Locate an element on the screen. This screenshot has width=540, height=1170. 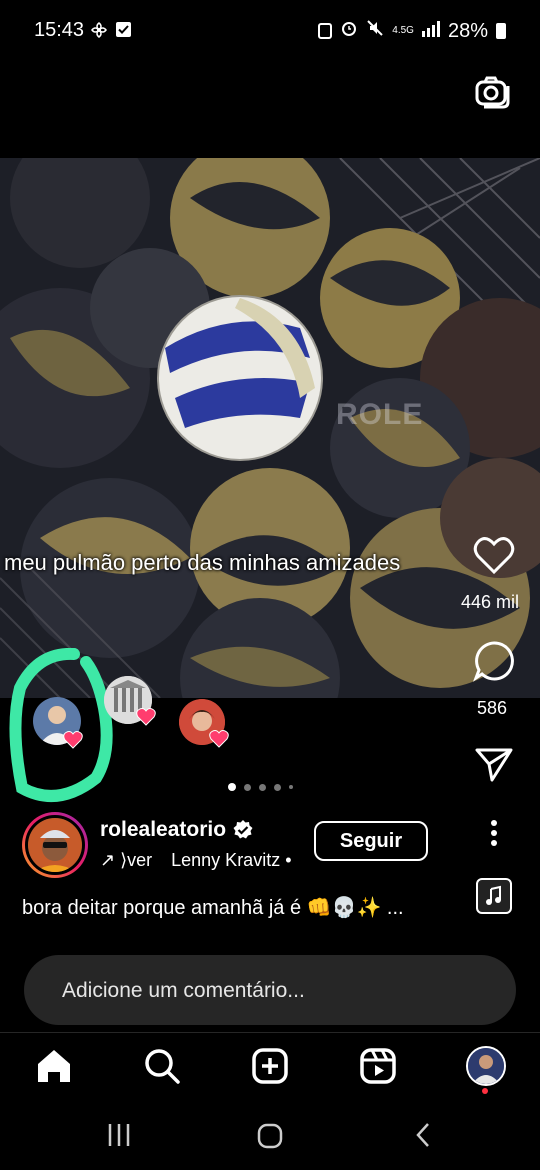
recent-apps-icon is located at coordinates (119, 1135).